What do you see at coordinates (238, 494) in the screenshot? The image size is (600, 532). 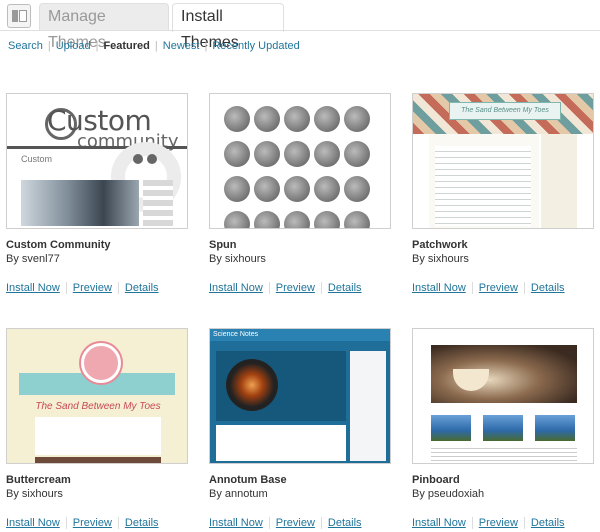 I see `theme-author: By annotum` at bounding box center [238, 494].